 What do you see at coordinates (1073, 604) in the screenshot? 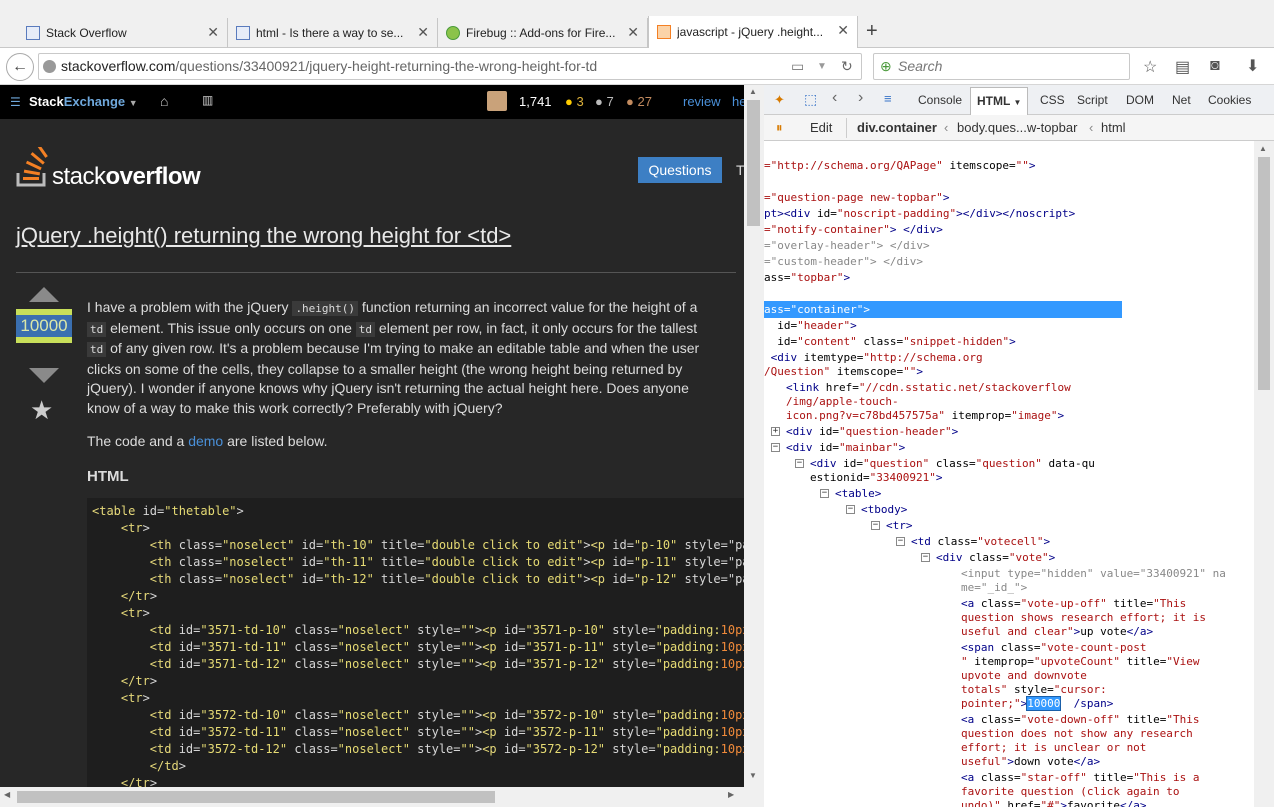
I see `tree-line: <a class="vote-up-off" title="This` at bounding box center [1073, 604].